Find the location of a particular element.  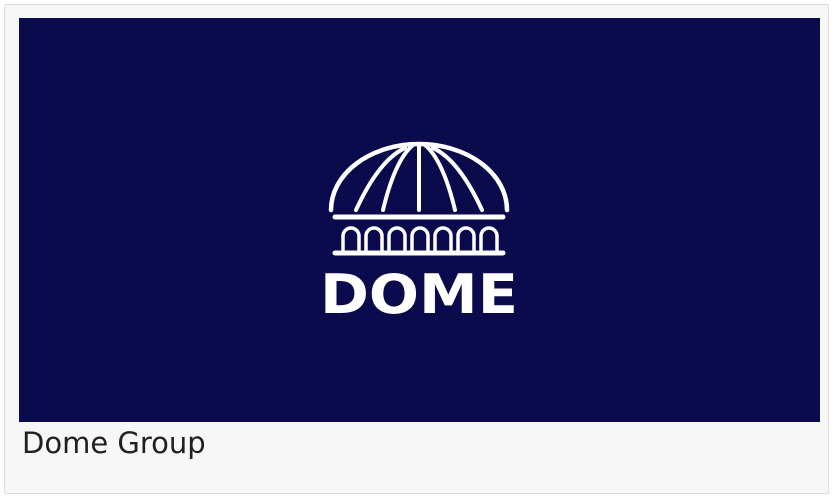

dome-building-icon is located at coordinates (419, 198).